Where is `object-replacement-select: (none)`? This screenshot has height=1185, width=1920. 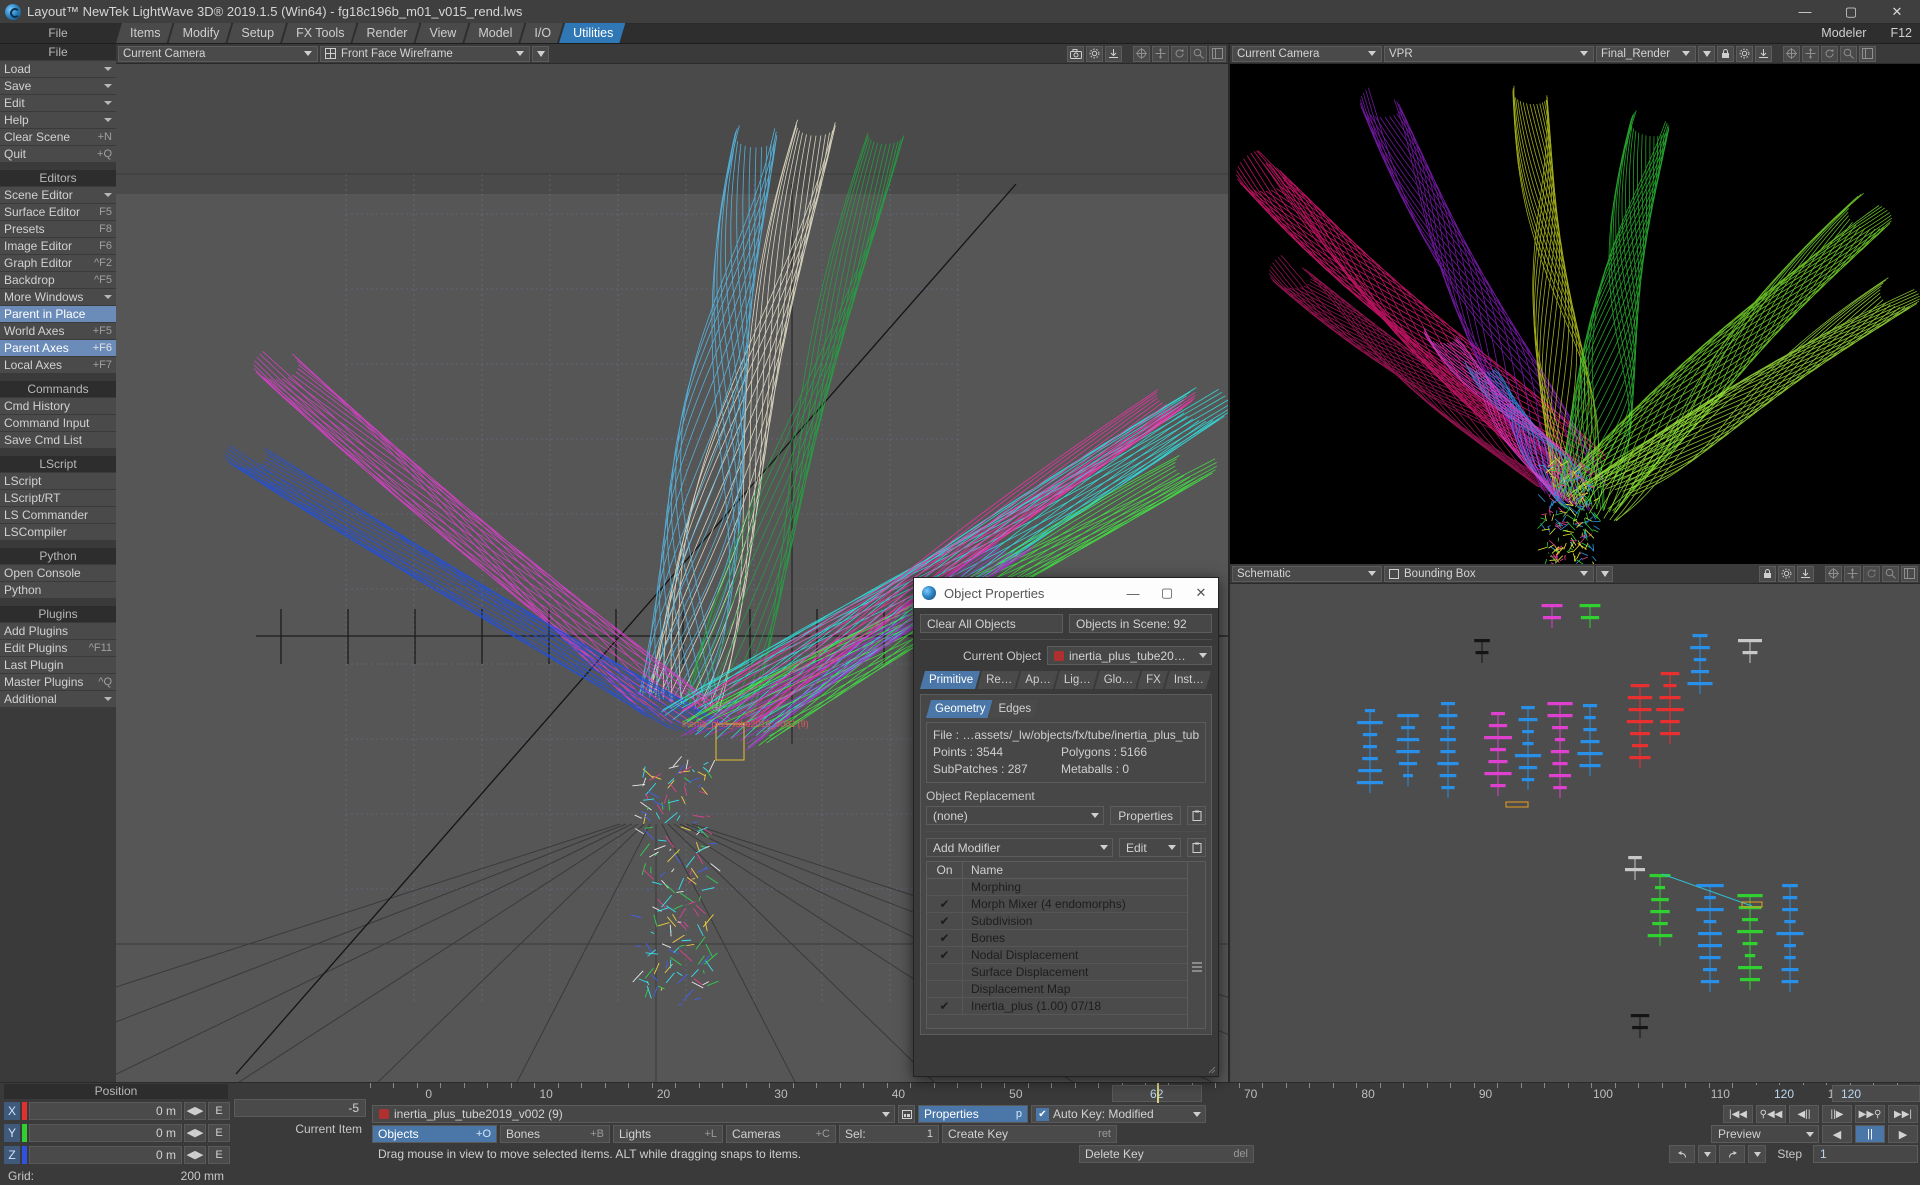
object-replacement-select: (none) is located at coordinates (1015, 815).